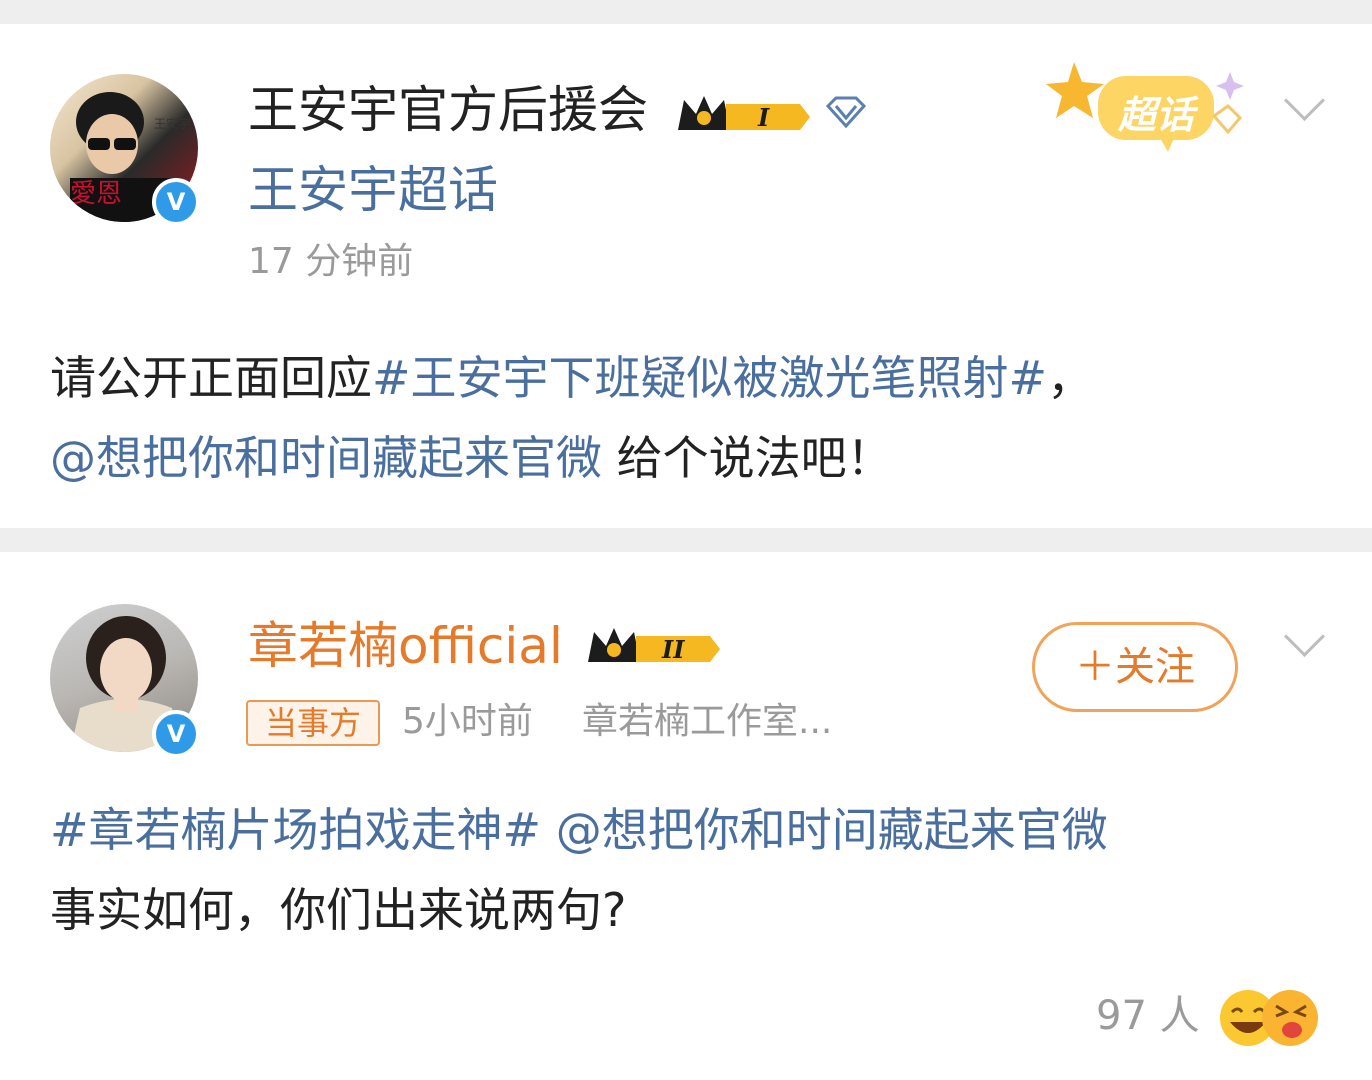 The image size is (1372, 1080). Describe the element at coordinates (405, 646) in the screenshot. I see `author-name: 章若楠official` at that location.